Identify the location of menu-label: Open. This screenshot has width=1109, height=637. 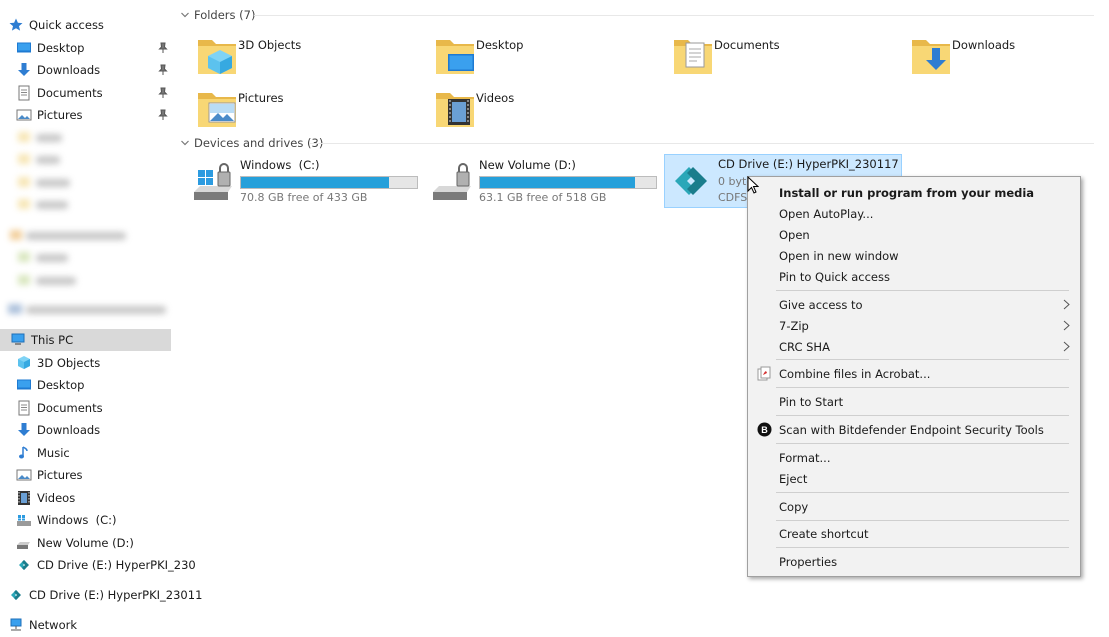
(794, 234).